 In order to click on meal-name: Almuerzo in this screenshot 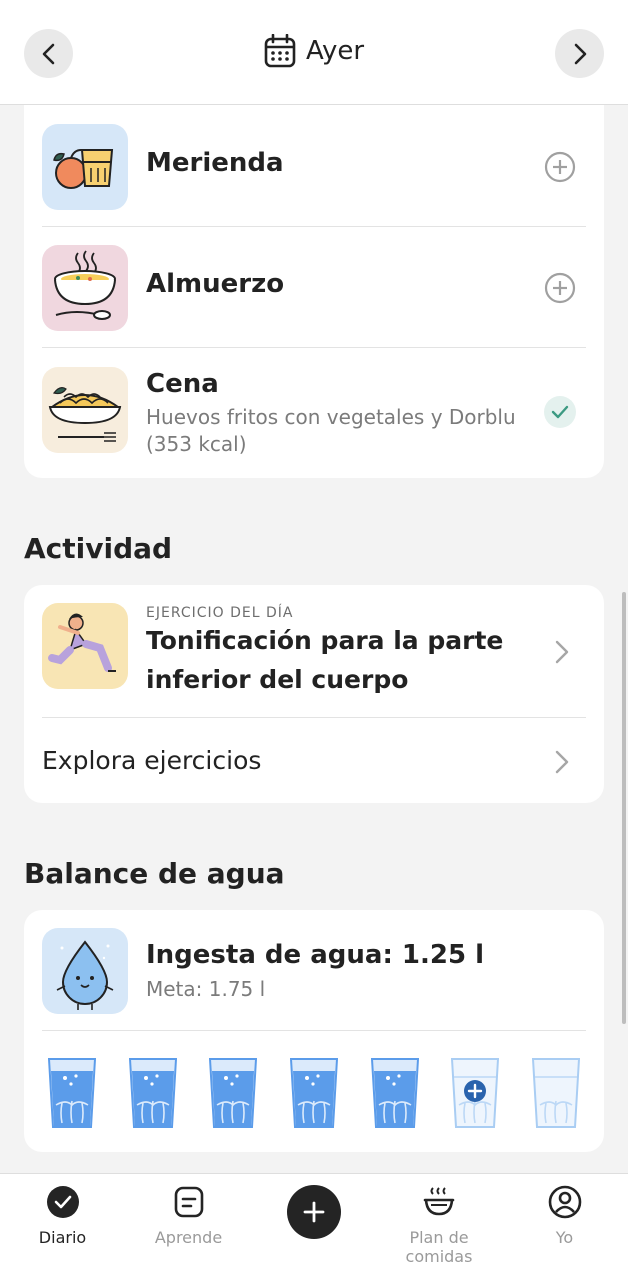, I will do `click(215, 284)`.